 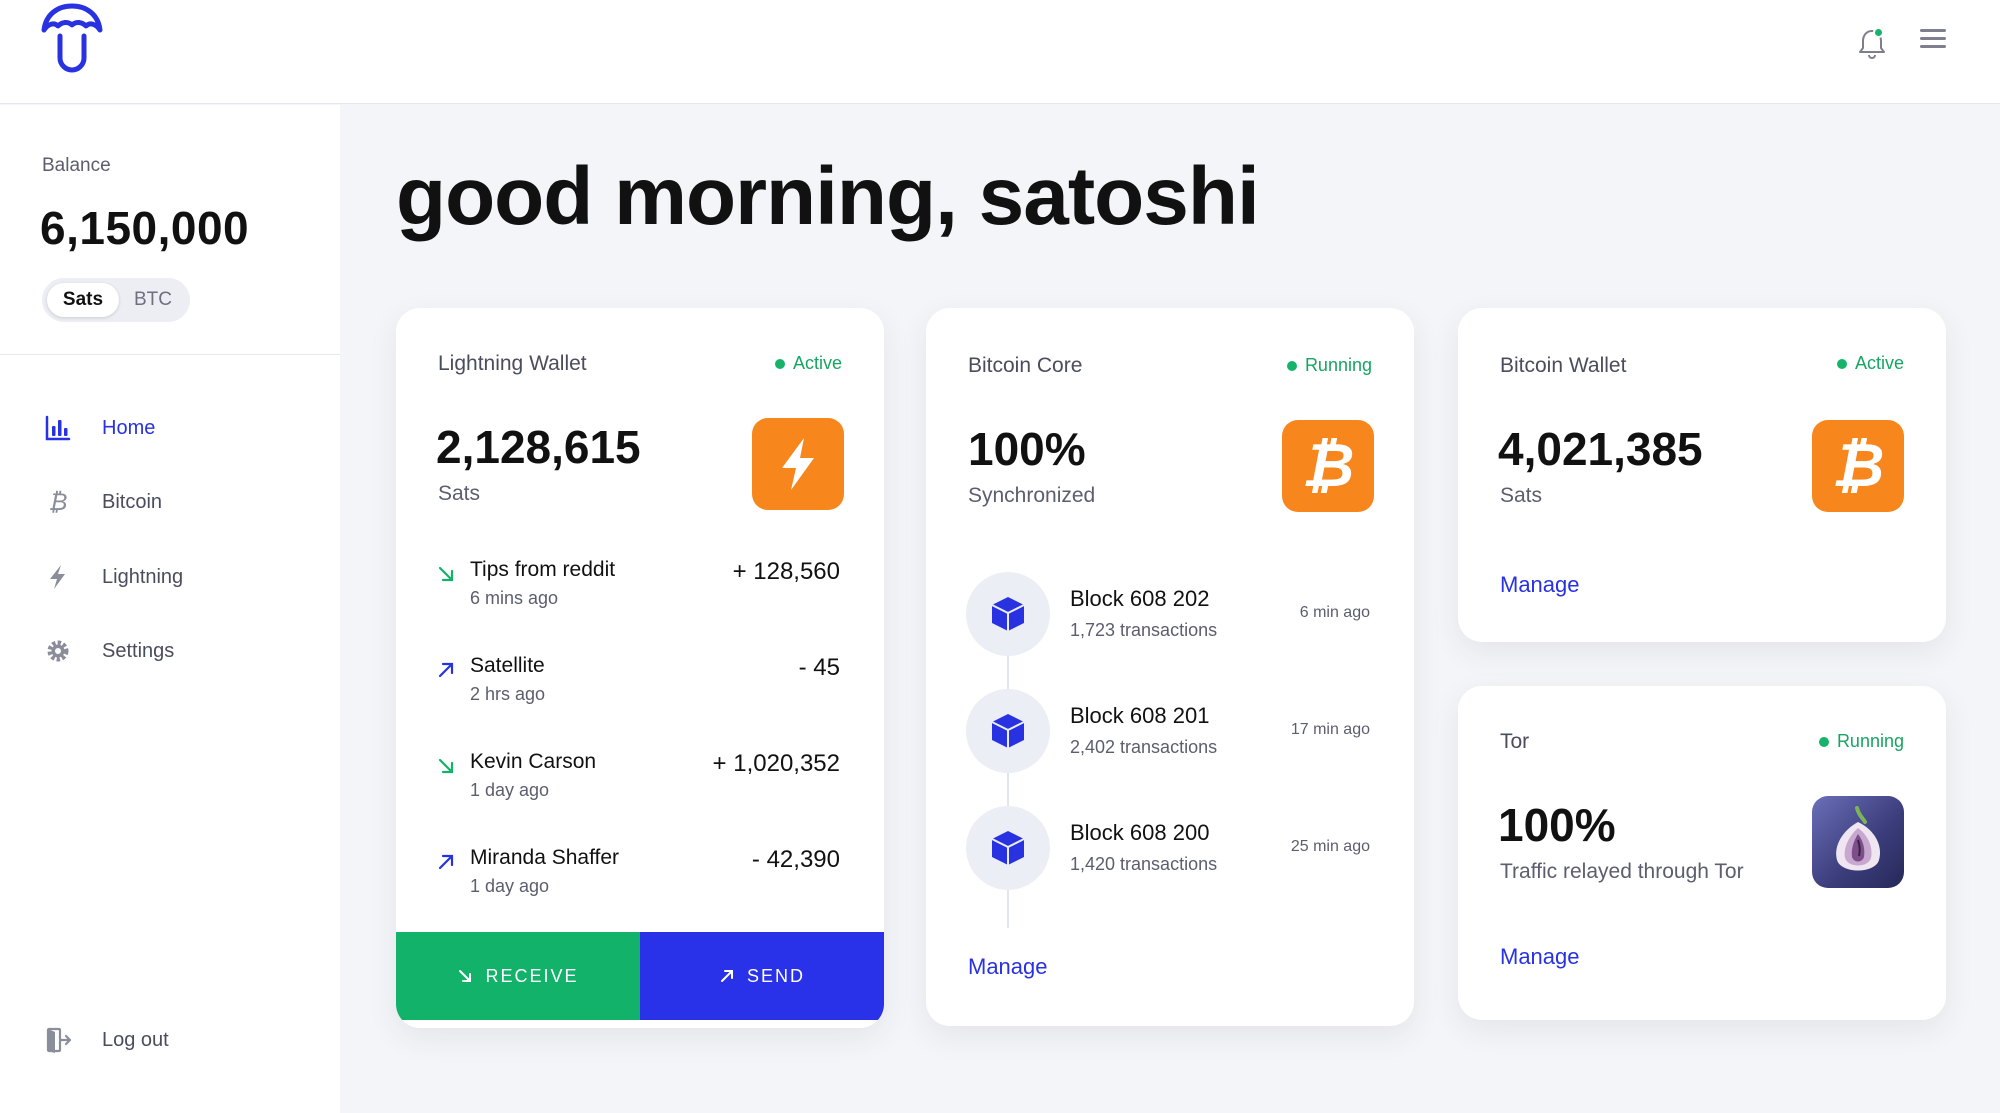 What do you see at coordinates (182, 1040) in the screenshot?
I see `logout-button: Log out` at bounding box center [182, 1040].